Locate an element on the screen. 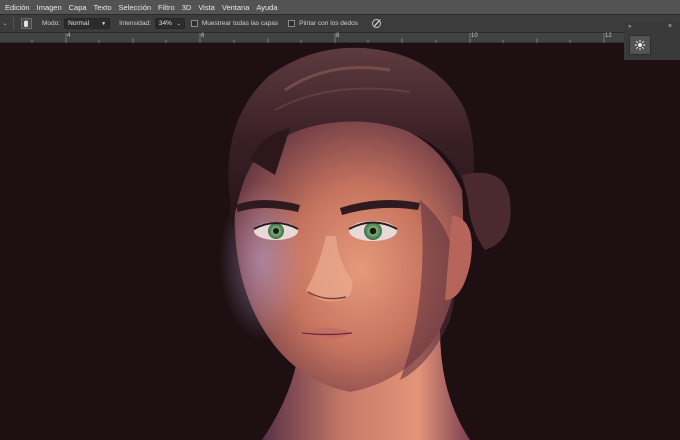 This screenshot has width=680, height=440. menu-item-edicion: Edición is located at coordinates (16, 7).